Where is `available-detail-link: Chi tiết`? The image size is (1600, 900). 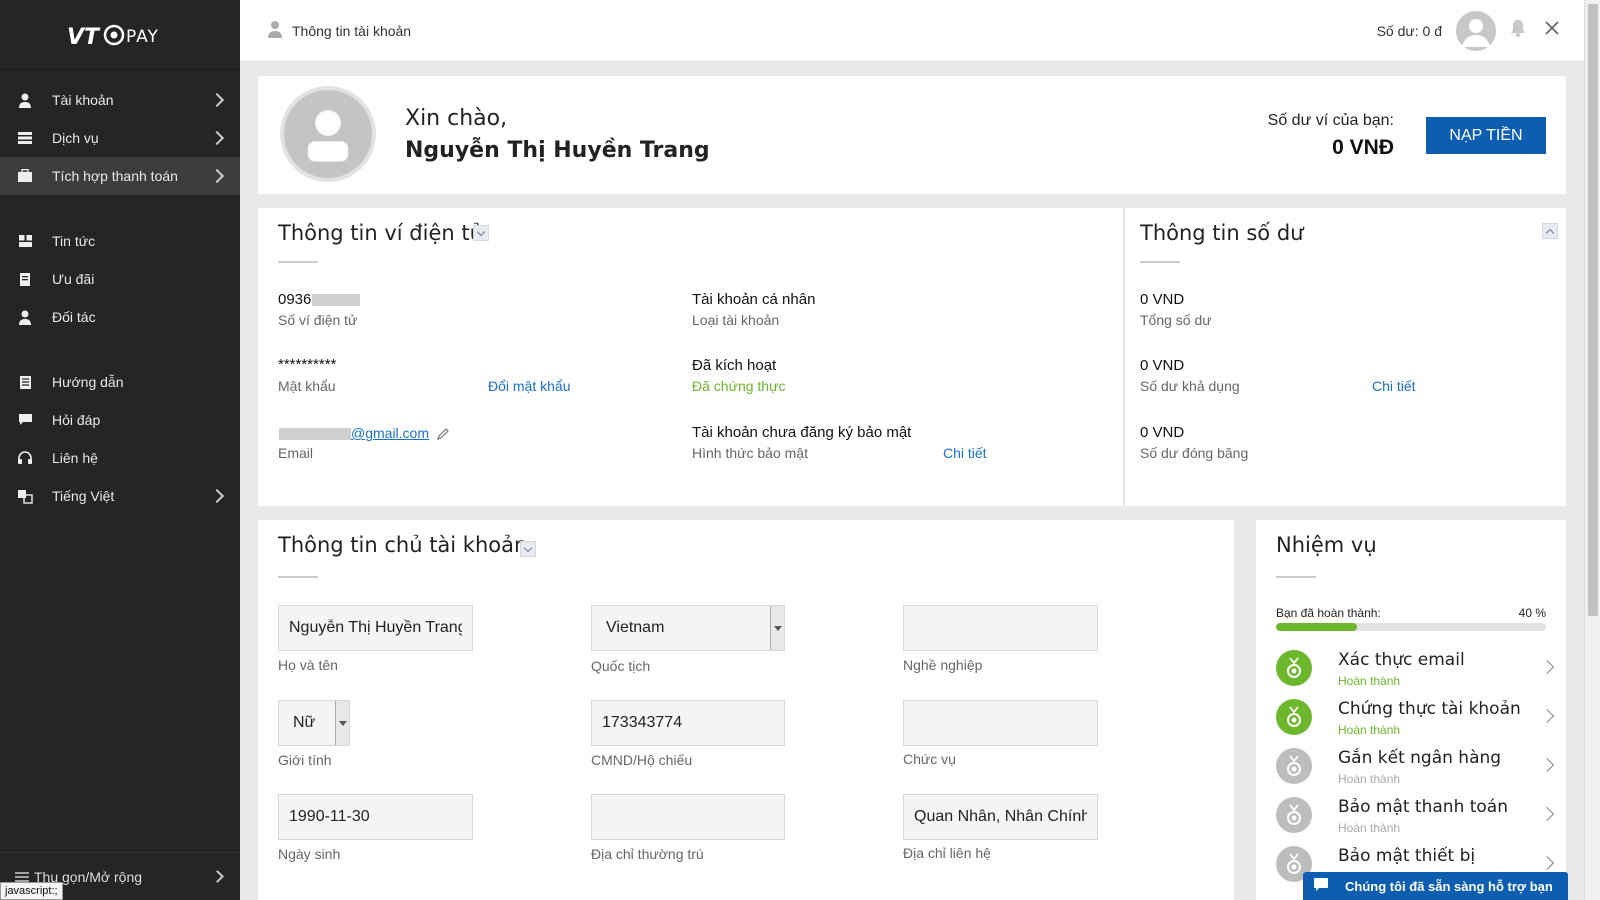 available-detail-link: Chi tiết is located at coordinates (1394, 386).